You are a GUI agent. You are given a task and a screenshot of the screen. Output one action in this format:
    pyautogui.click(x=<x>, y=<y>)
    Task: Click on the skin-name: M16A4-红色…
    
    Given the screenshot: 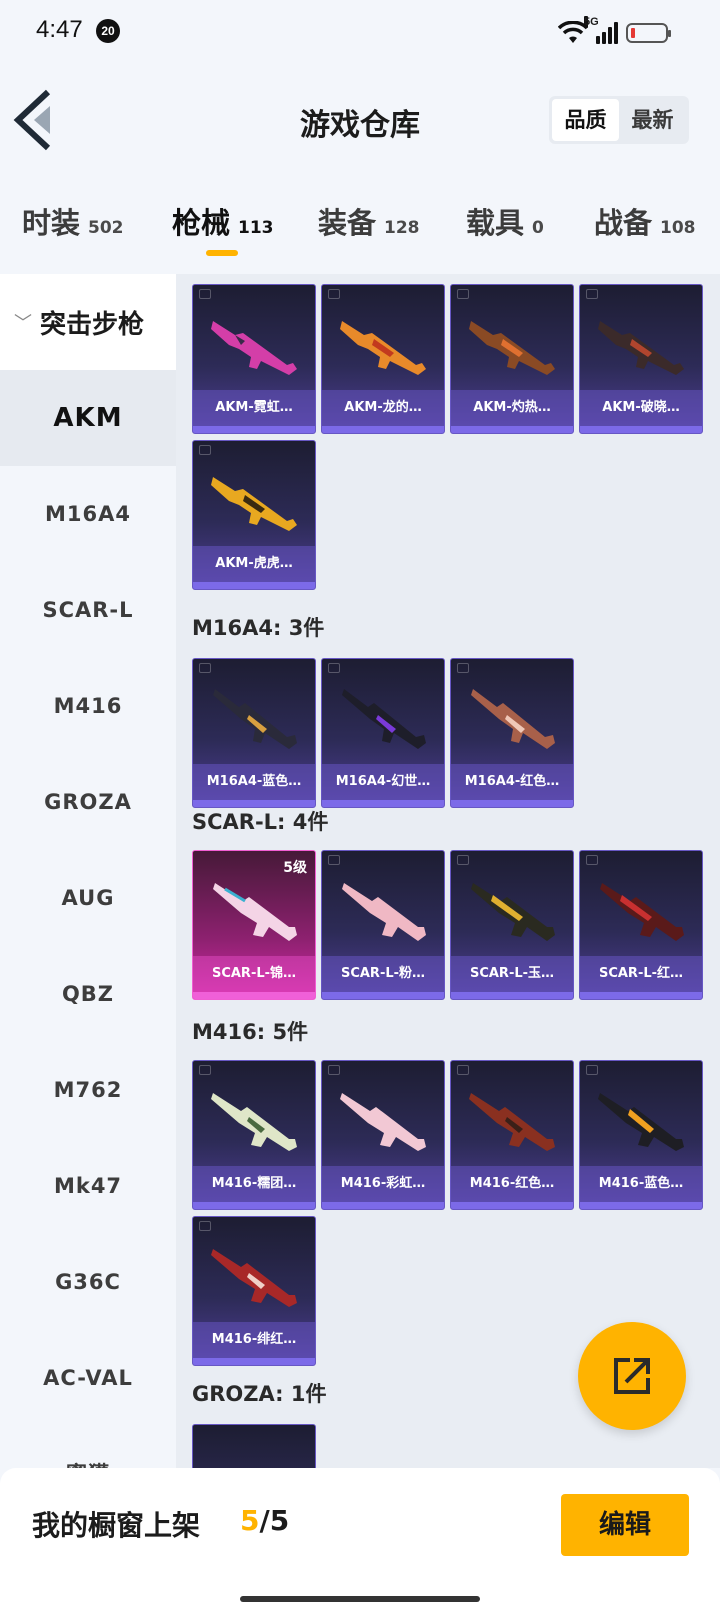 What is the action you would take?
    pyautogui.click(x=512, y=782)
    